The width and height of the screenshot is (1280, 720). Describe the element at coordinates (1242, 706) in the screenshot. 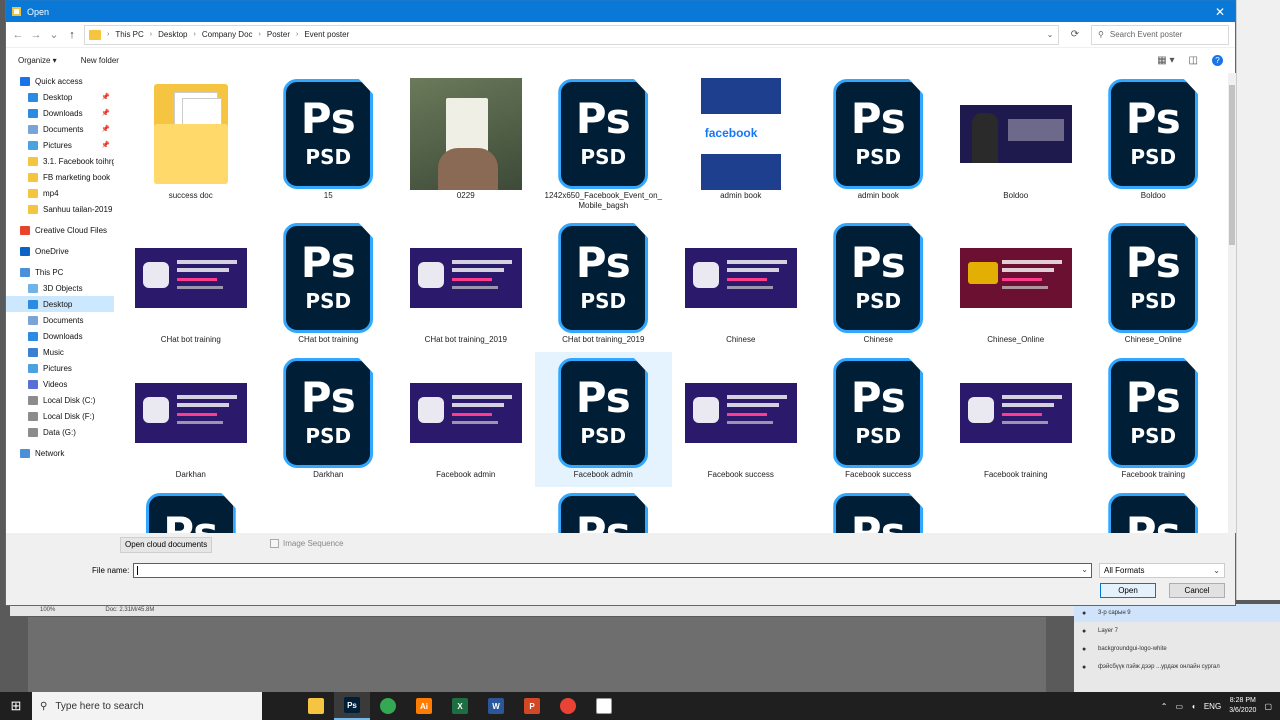

I see `clock: 8:28 PM 3/6/2020` at that location.